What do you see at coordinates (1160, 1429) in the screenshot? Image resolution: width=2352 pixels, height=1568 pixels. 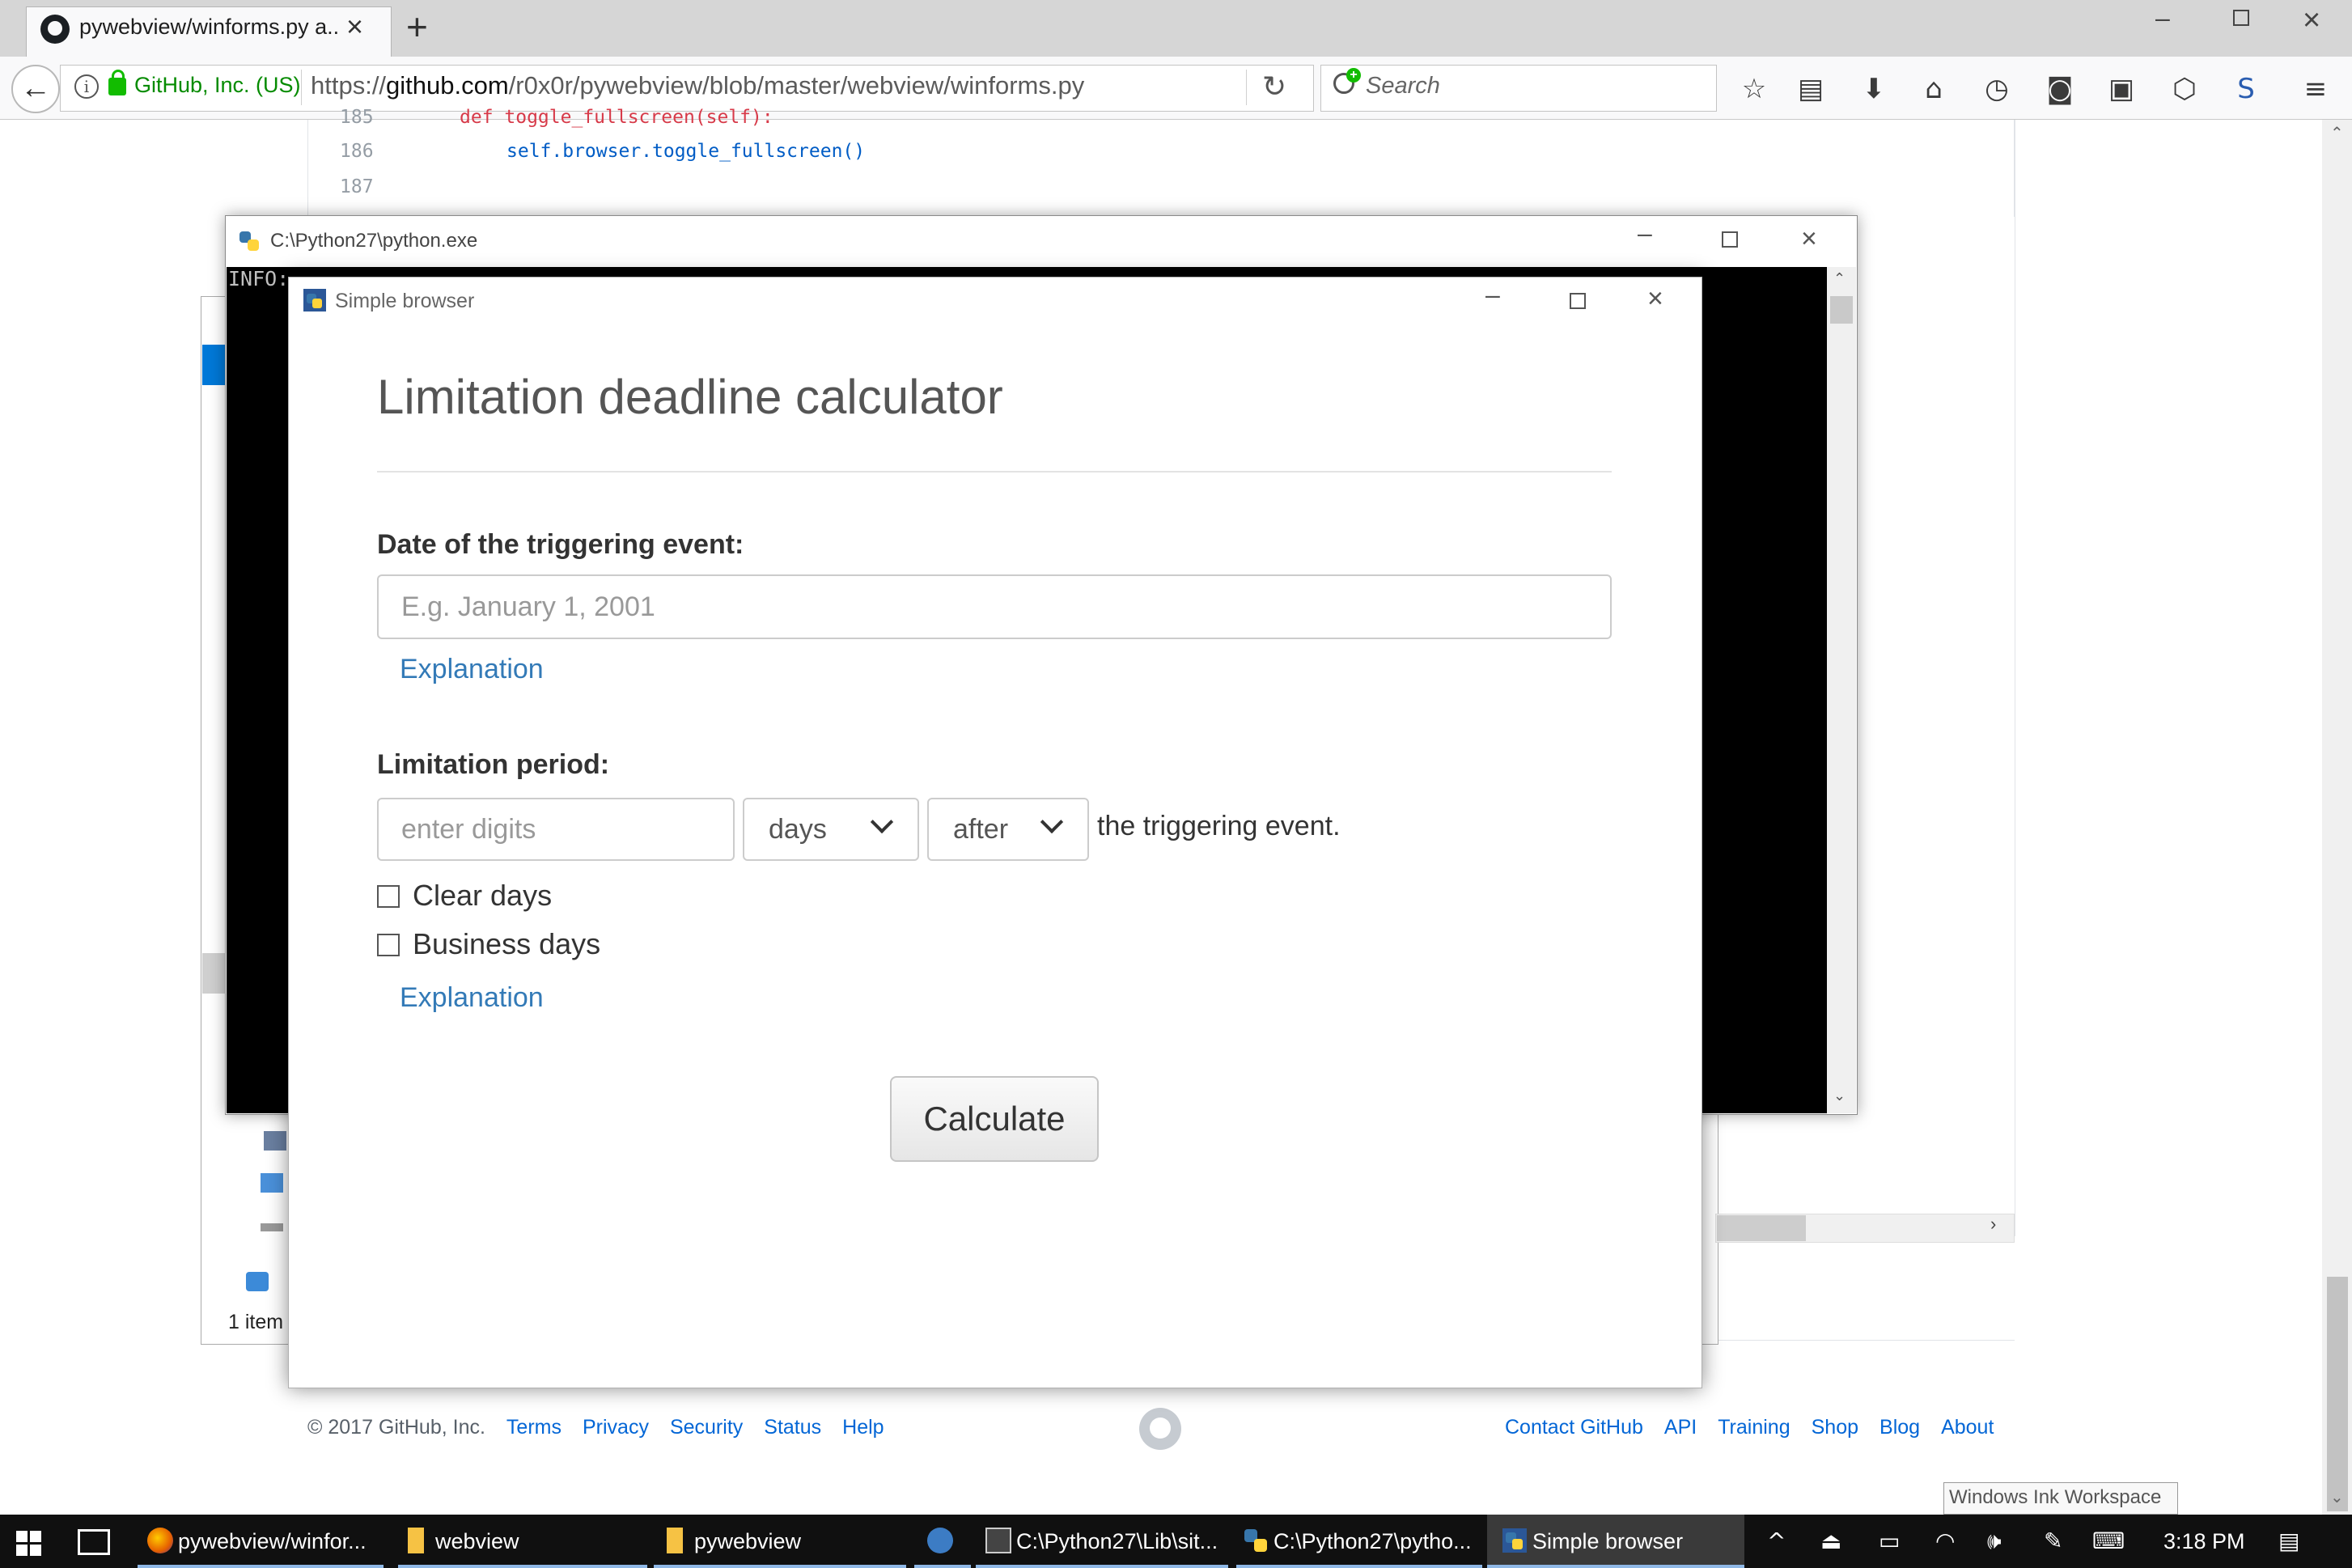 I see `github-mark-icon` at bounding box center [1160, 1429].